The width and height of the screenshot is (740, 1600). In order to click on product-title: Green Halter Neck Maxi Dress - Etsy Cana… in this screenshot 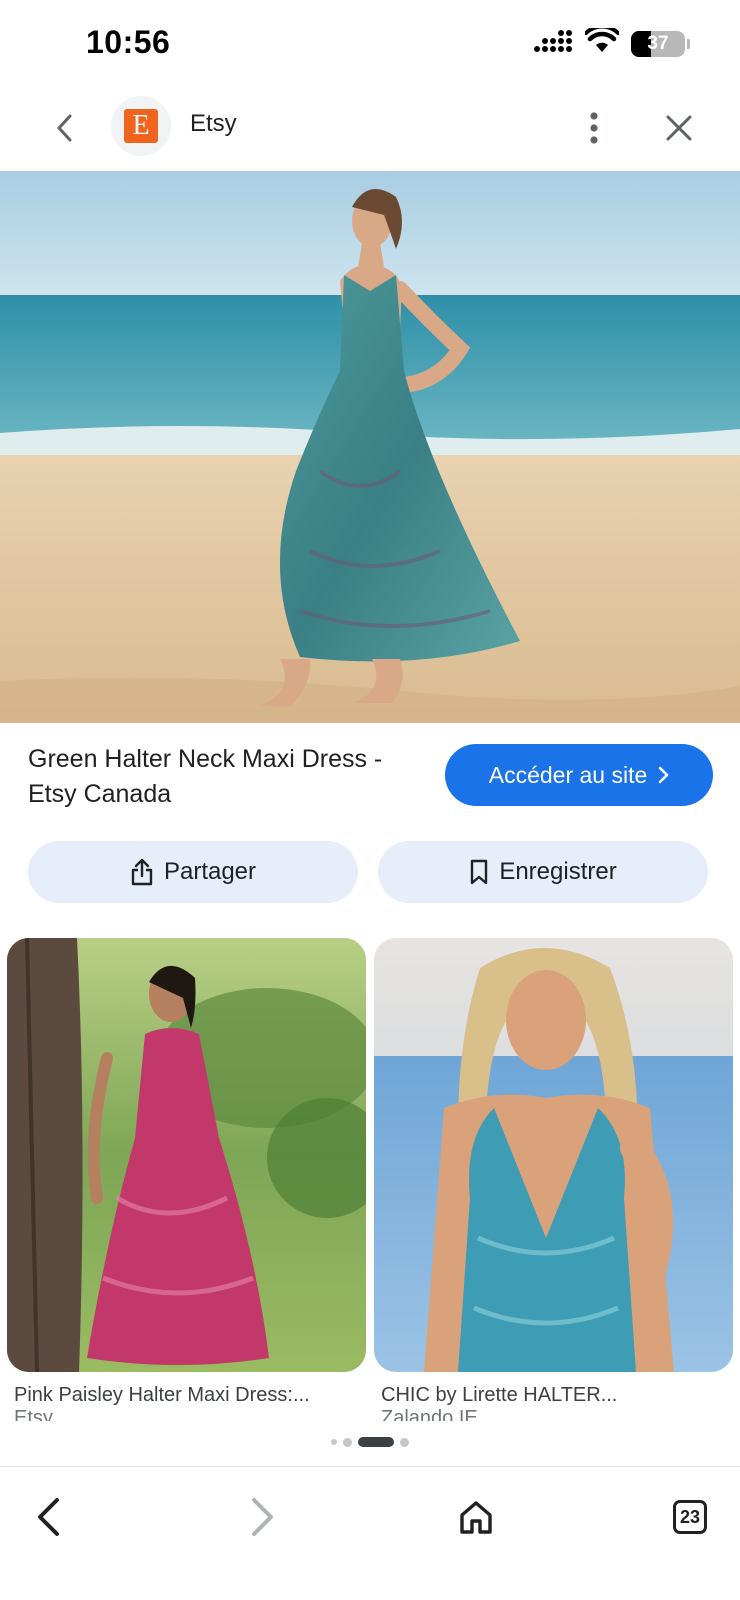, I will do `click(205, 776)`.